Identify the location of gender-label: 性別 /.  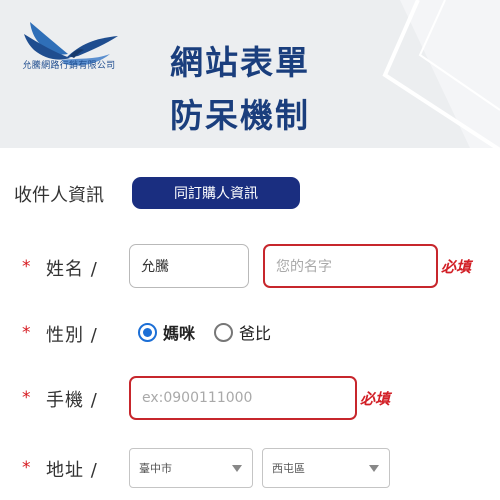
(72, 335).